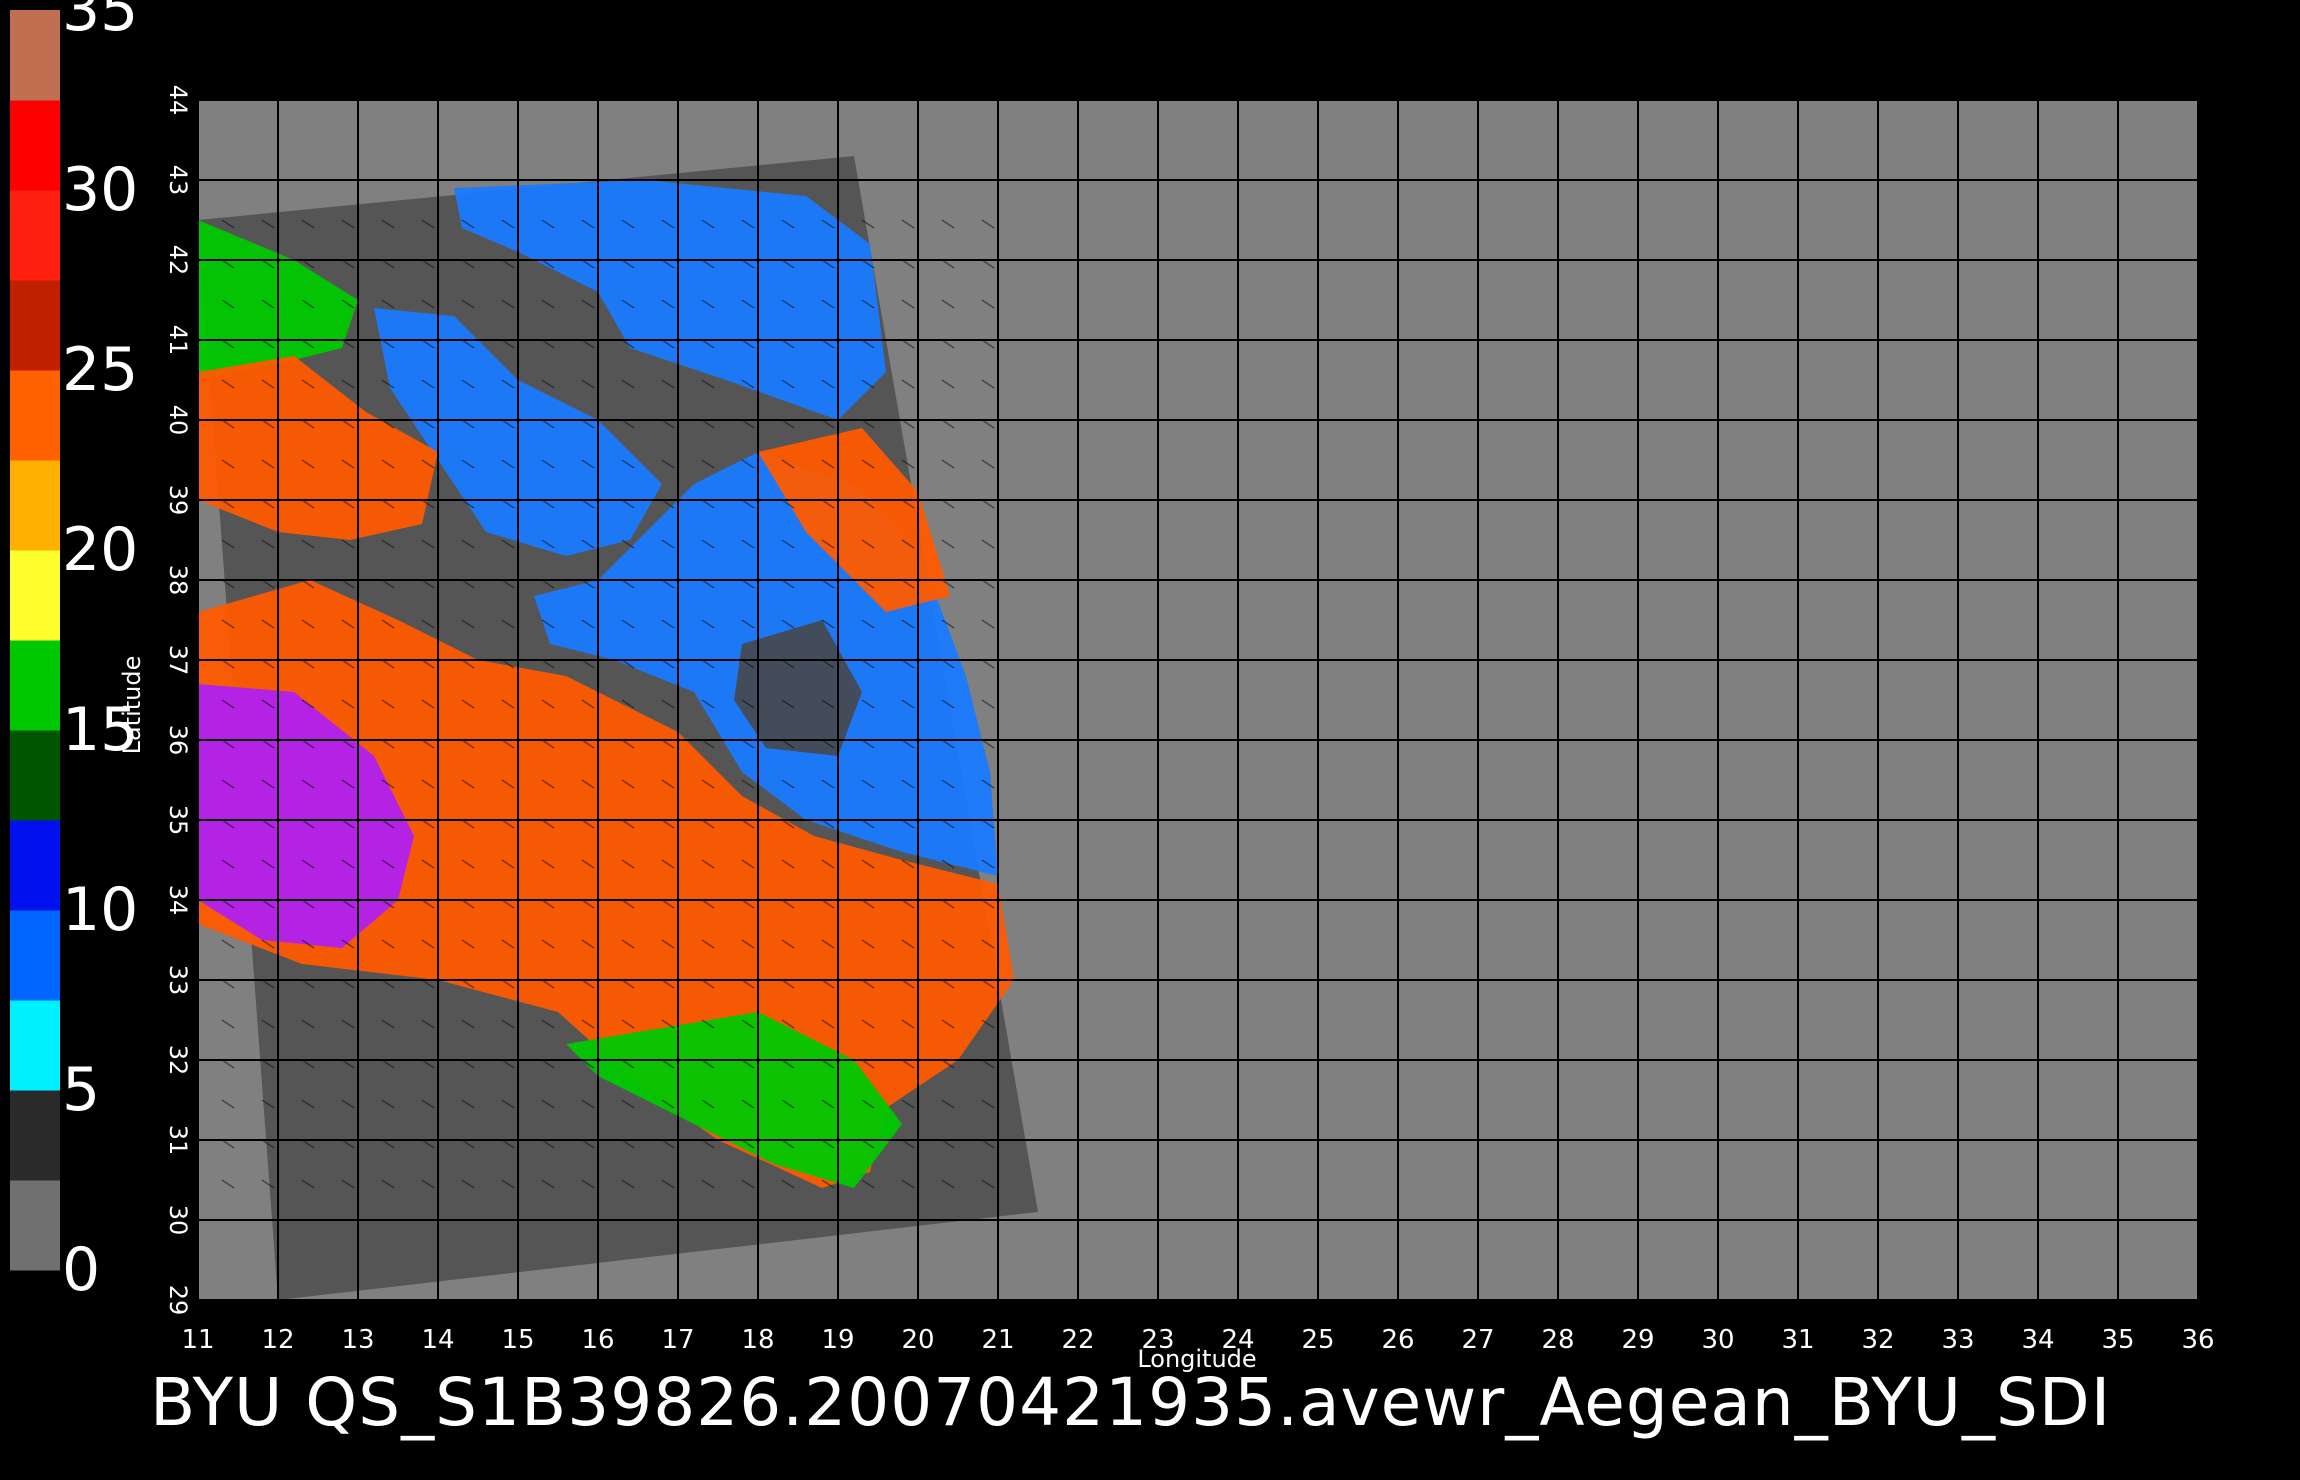 The image size is (2300, 1480). Describe the element at coordinates (437, 1340) in the screenshot. I see `x-tick-label: 14` at that location.